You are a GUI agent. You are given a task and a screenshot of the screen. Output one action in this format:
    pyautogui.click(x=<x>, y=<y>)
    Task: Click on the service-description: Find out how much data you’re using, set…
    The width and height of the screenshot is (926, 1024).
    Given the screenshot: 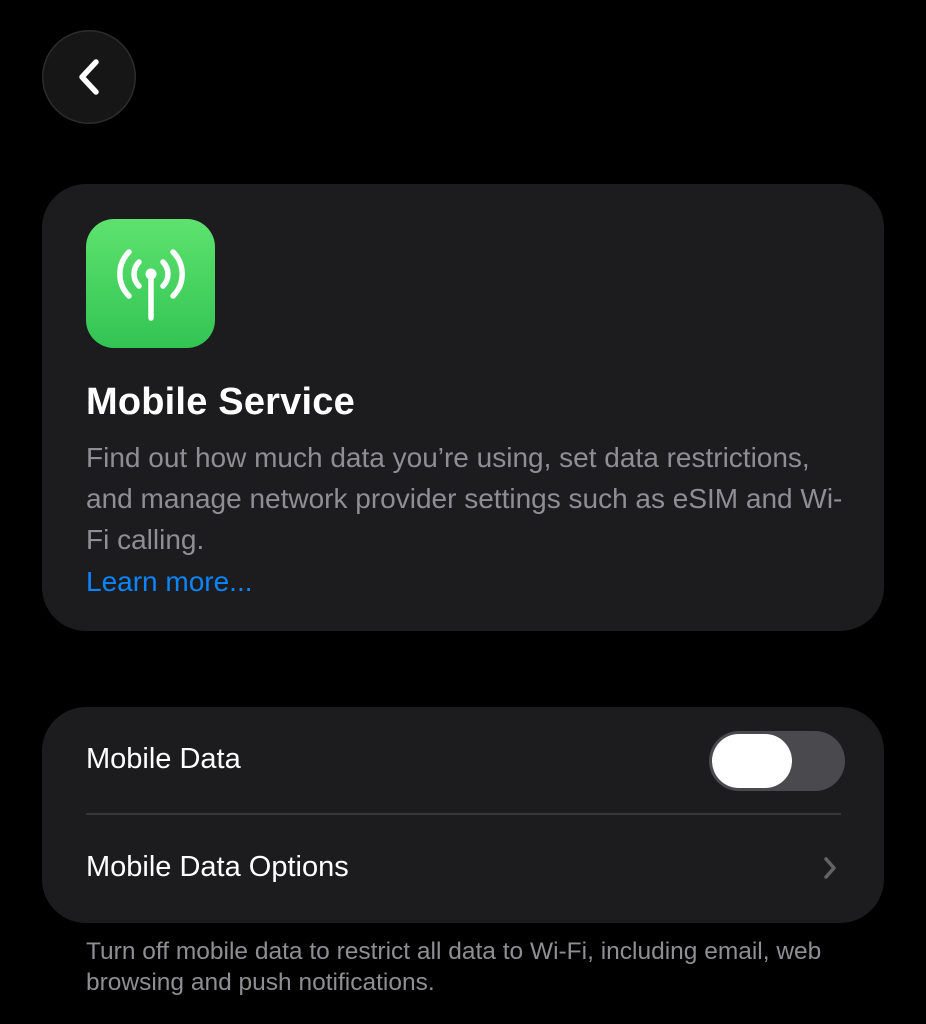 What is the action you would take?
    pyautogui.click(x=464, y=498)
    